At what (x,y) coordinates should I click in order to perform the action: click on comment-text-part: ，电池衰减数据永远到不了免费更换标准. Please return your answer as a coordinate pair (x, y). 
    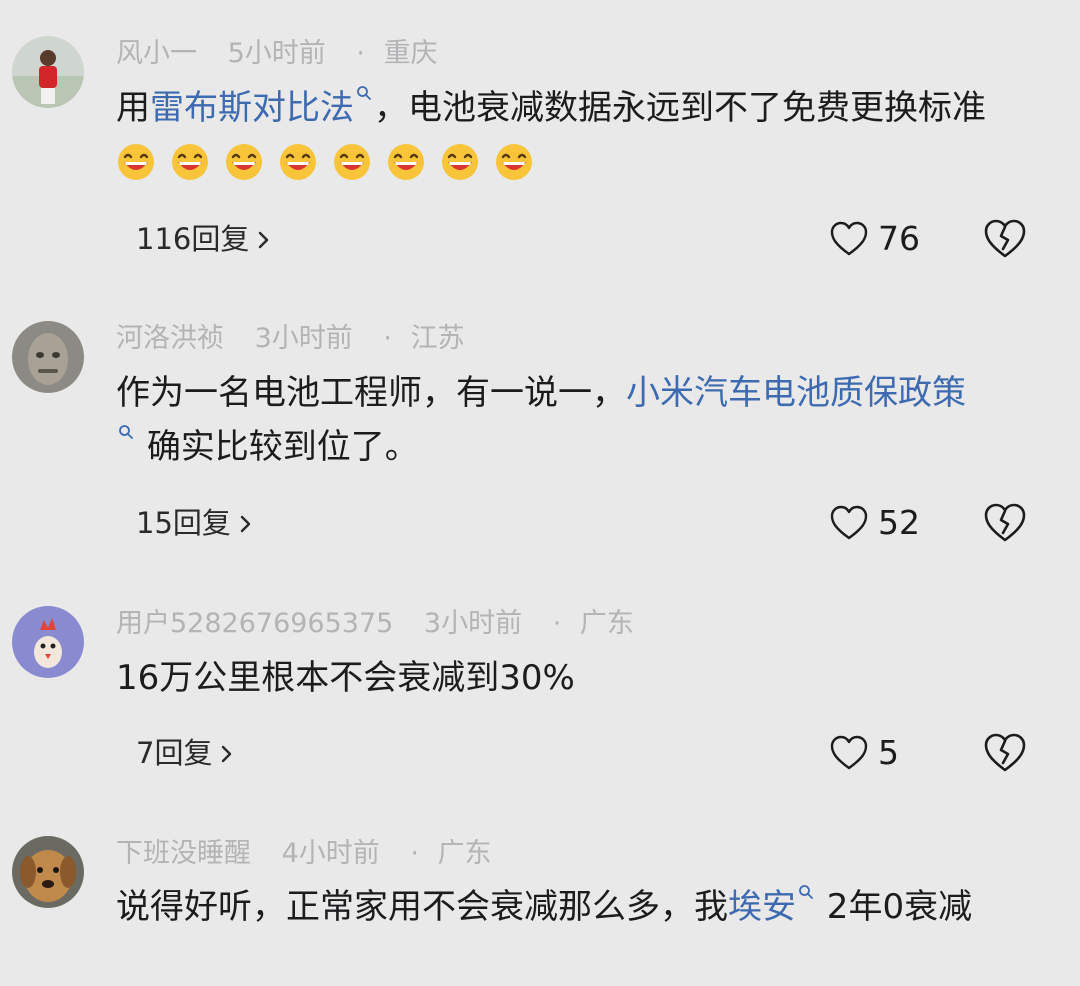
    Looking at the image, I should click on (680, 108).